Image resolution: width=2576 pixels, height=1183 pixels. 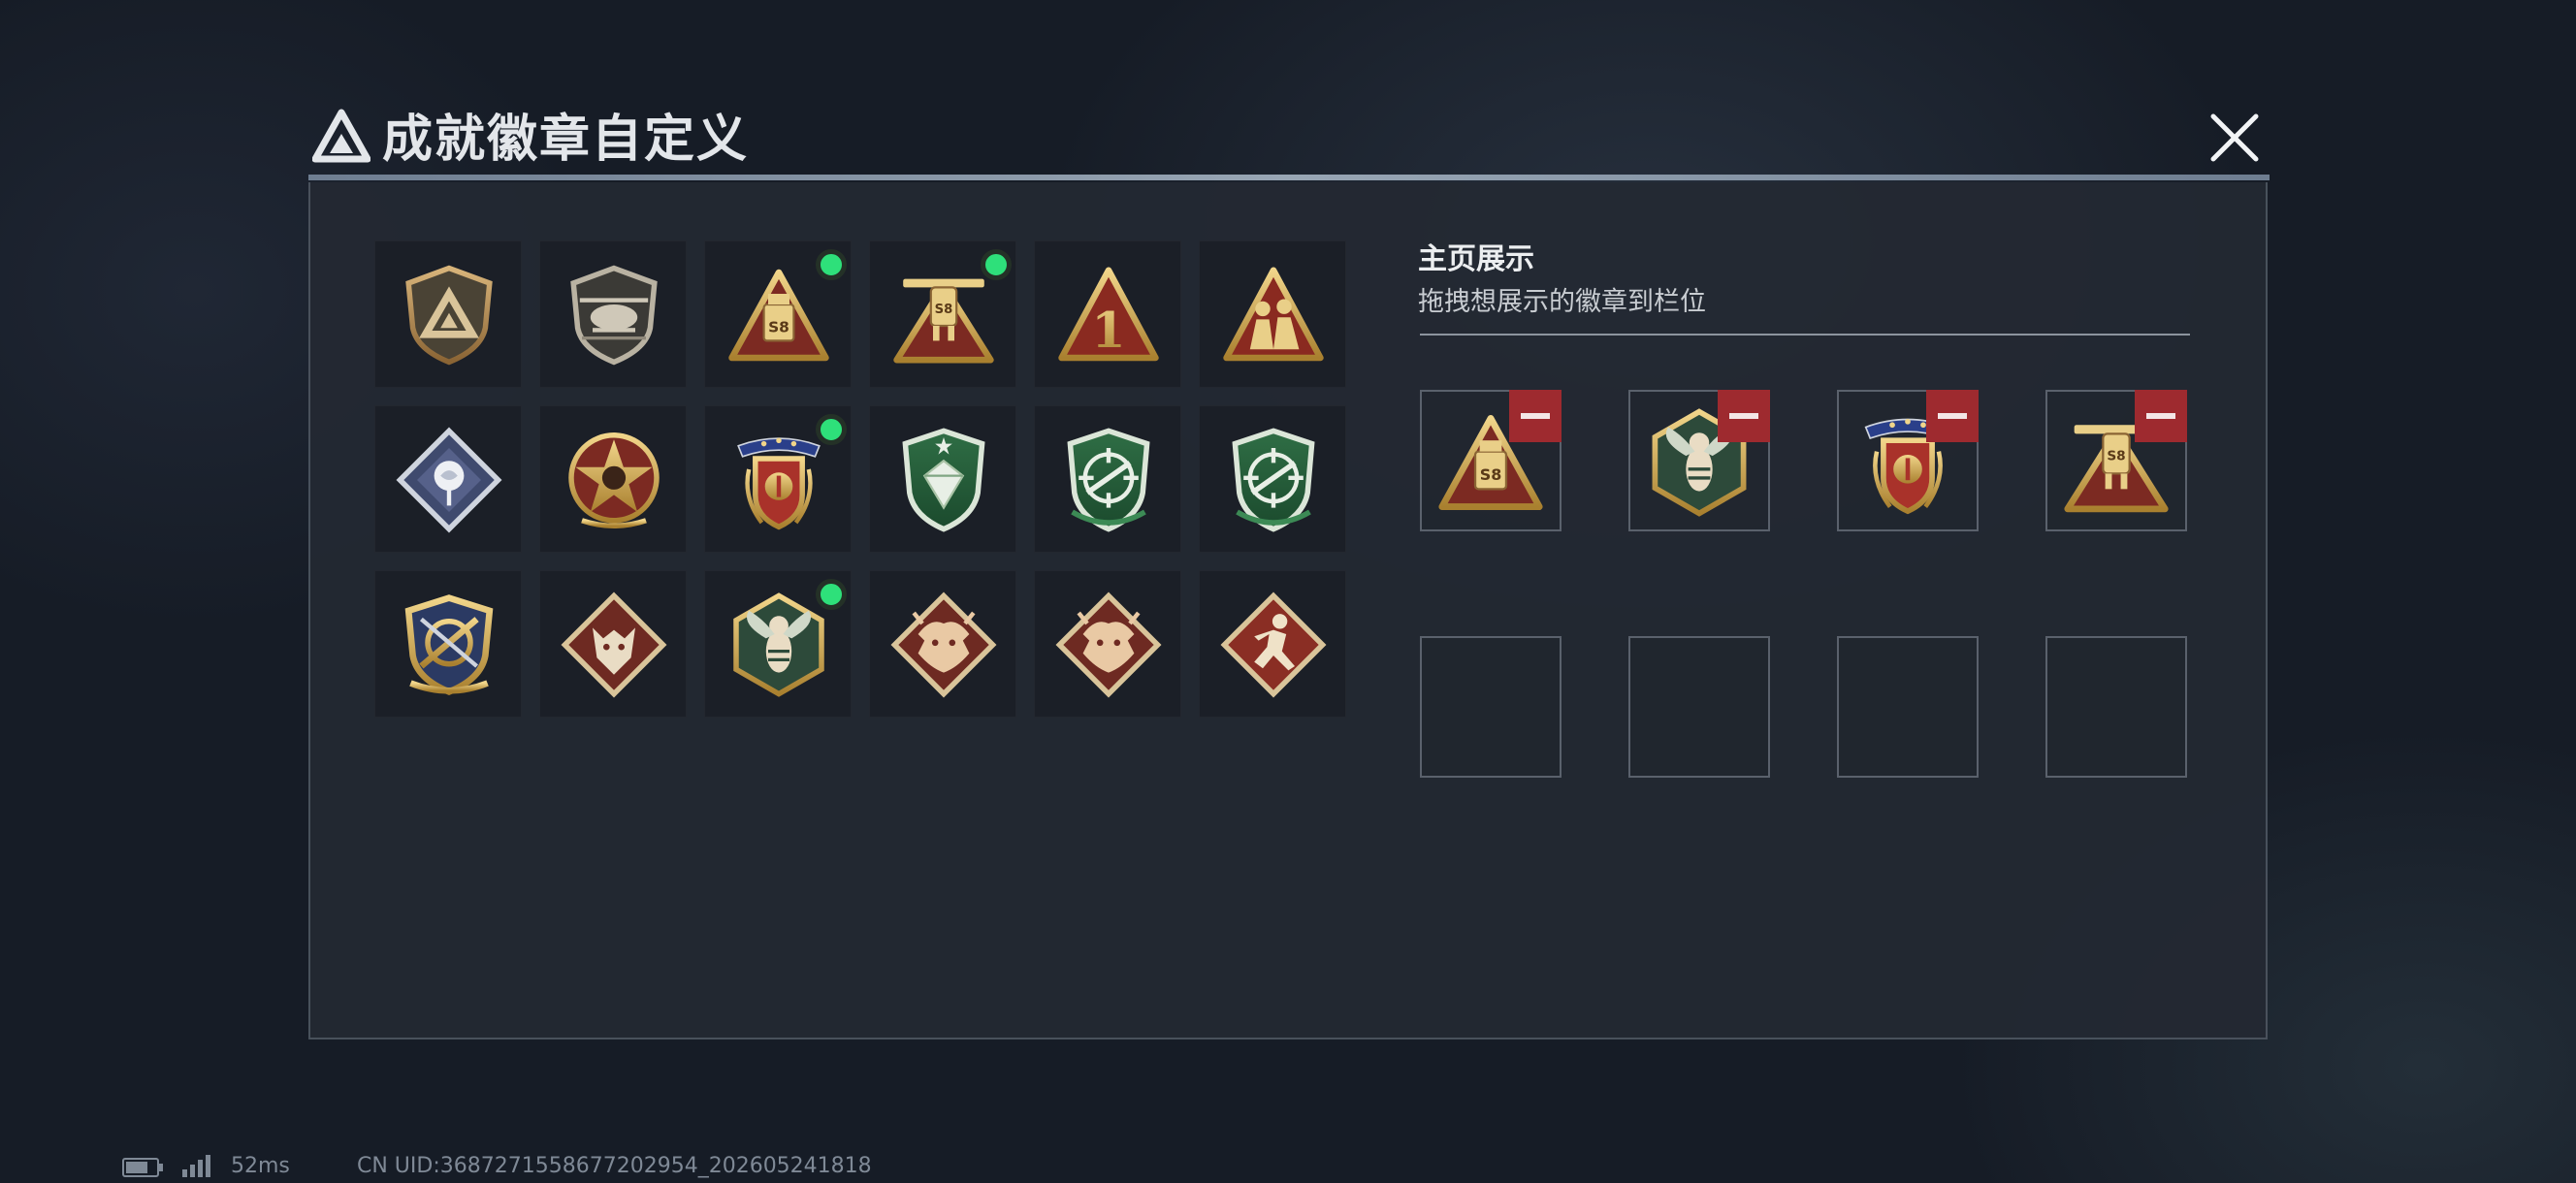 I want to click on battery-icon, so click(x=142, y=1167).